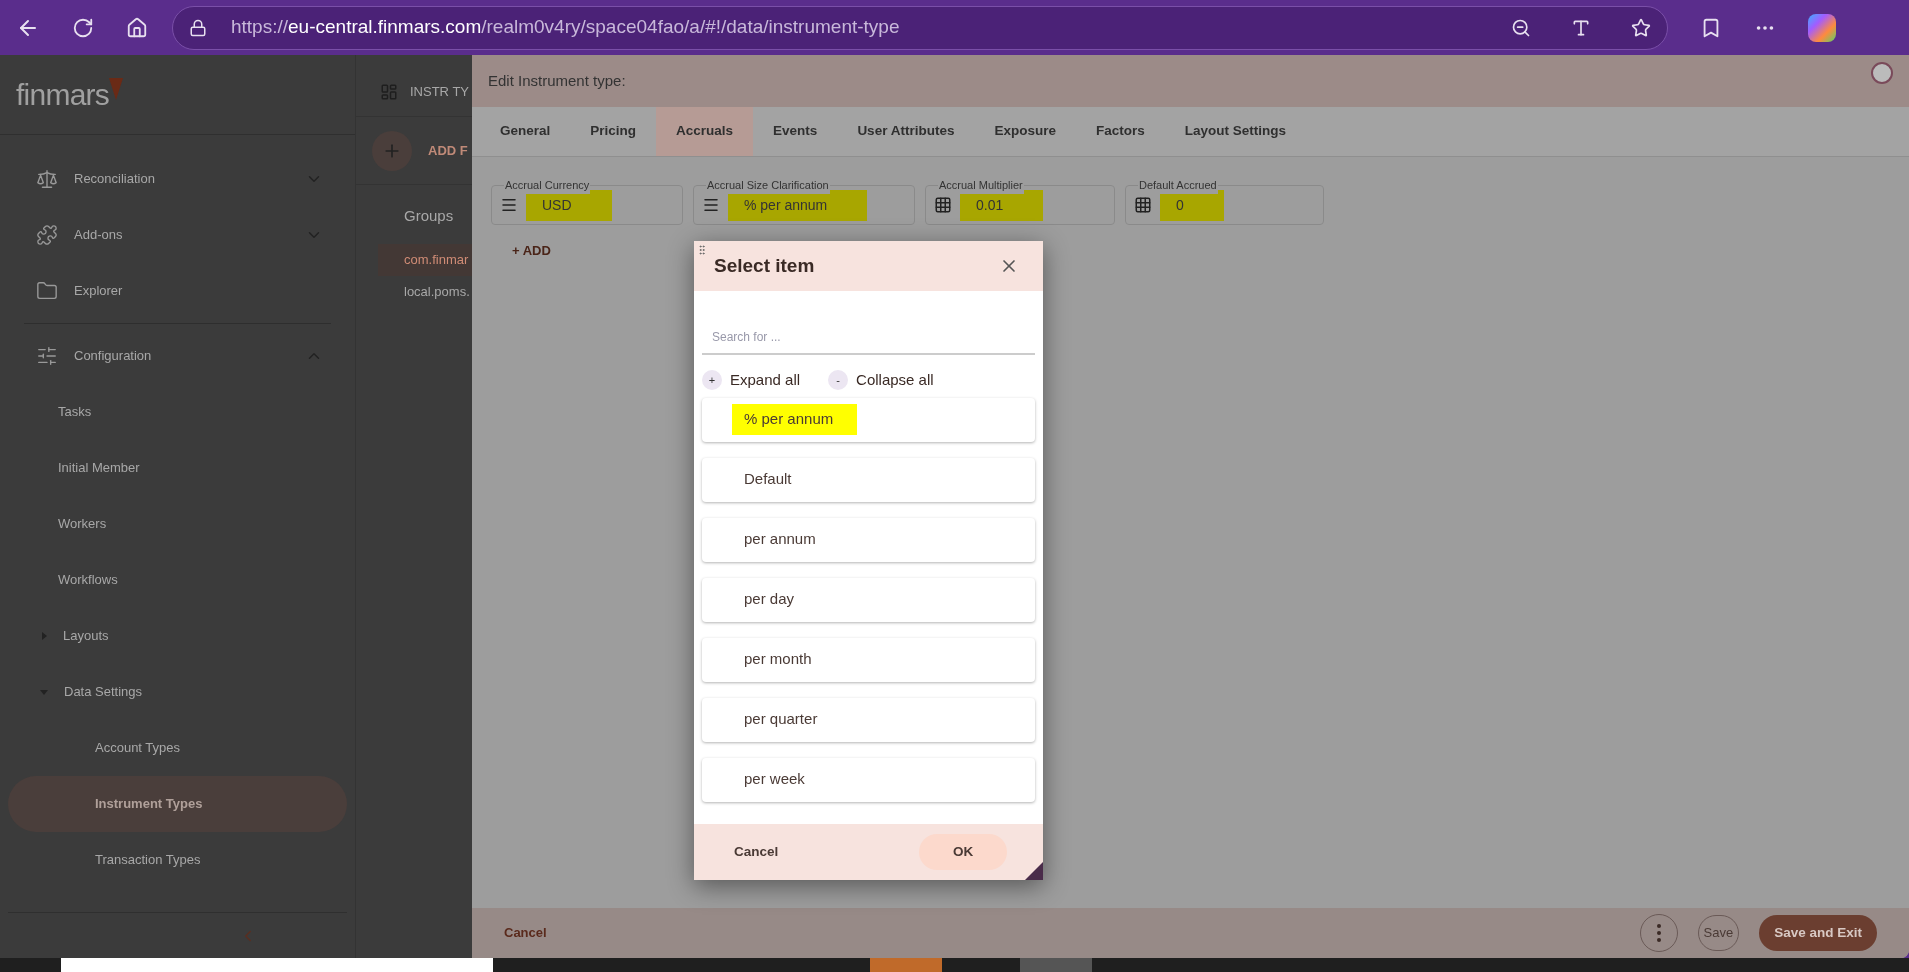  Describe the element at coordinates (868, 779) in the screenshot. I see `list-item: per week` at that location.